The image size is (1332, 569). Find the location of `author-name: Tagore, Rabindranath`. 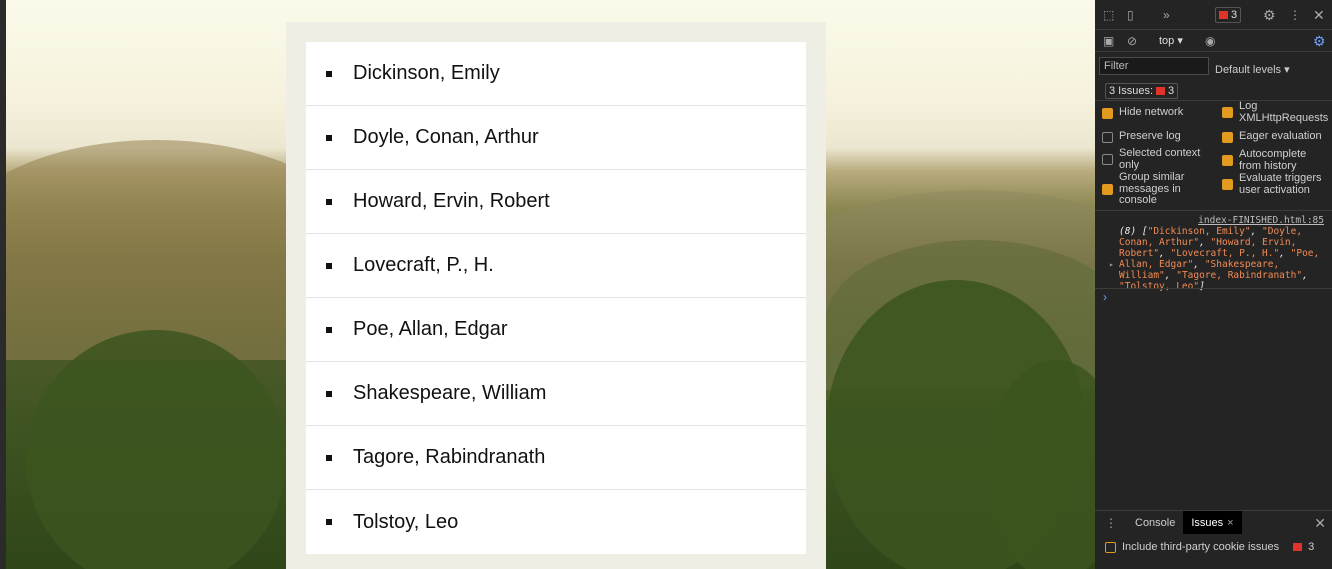

author-name: Tagore, Rabindranath is located at coordinates (449, 457).